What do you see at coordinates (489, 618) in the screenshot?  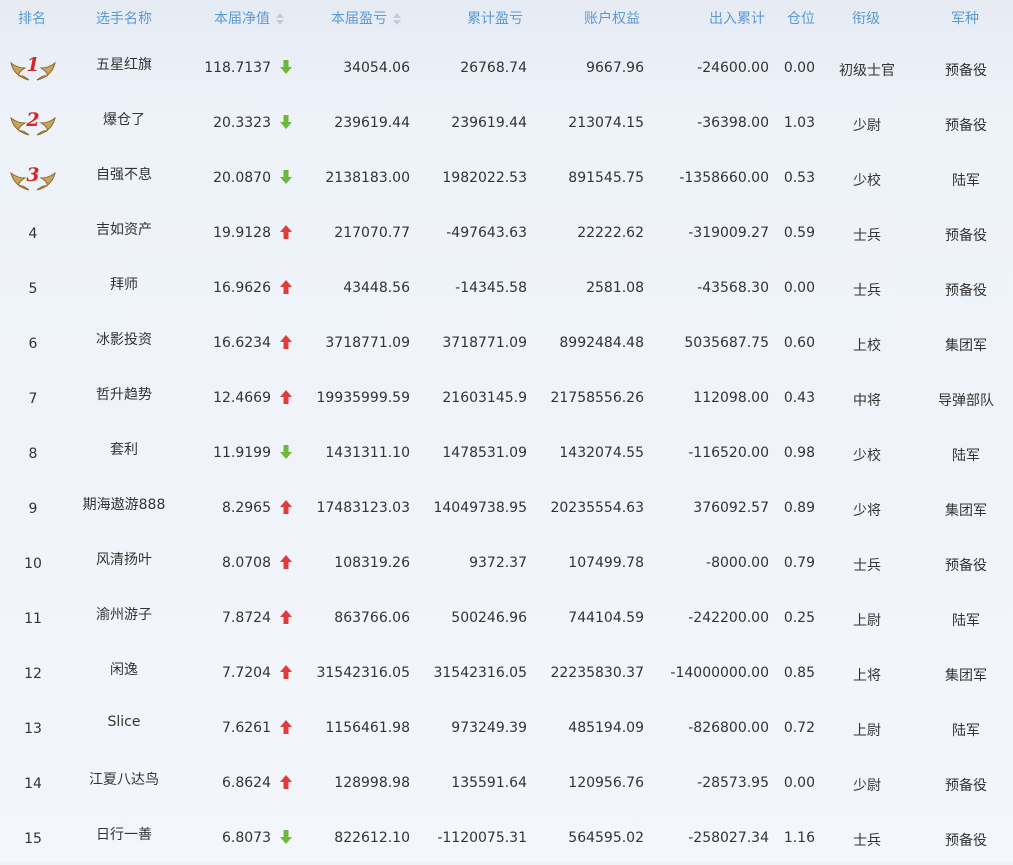 I see `cum-pnl-value: 500246.96` at bounding box center [489, 618].